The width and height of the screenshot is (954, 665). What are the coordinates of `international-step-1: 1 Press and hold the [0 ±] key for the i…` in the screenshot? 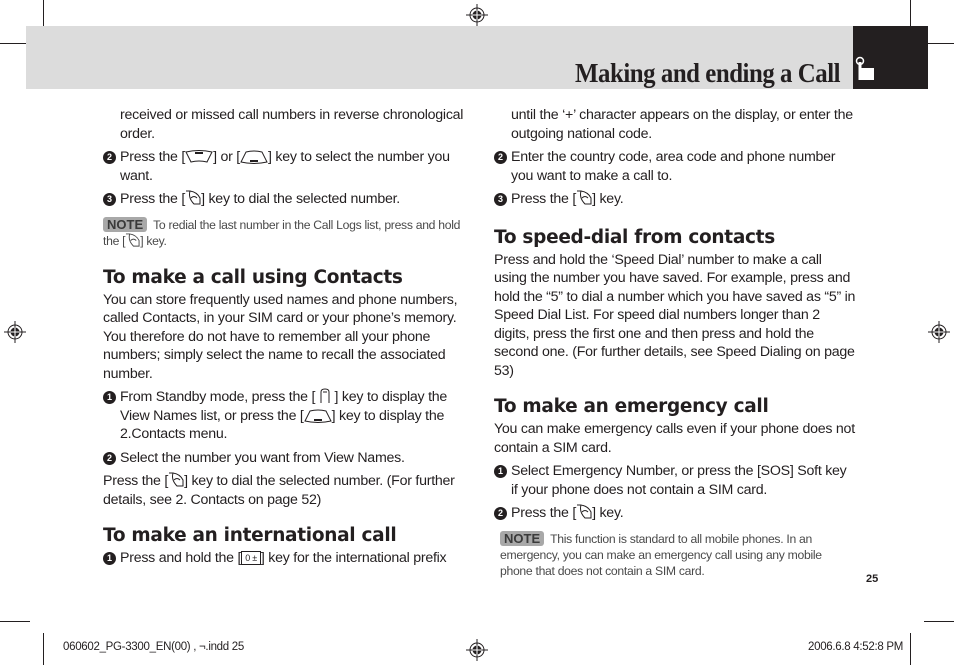 It's located at (284, 558).